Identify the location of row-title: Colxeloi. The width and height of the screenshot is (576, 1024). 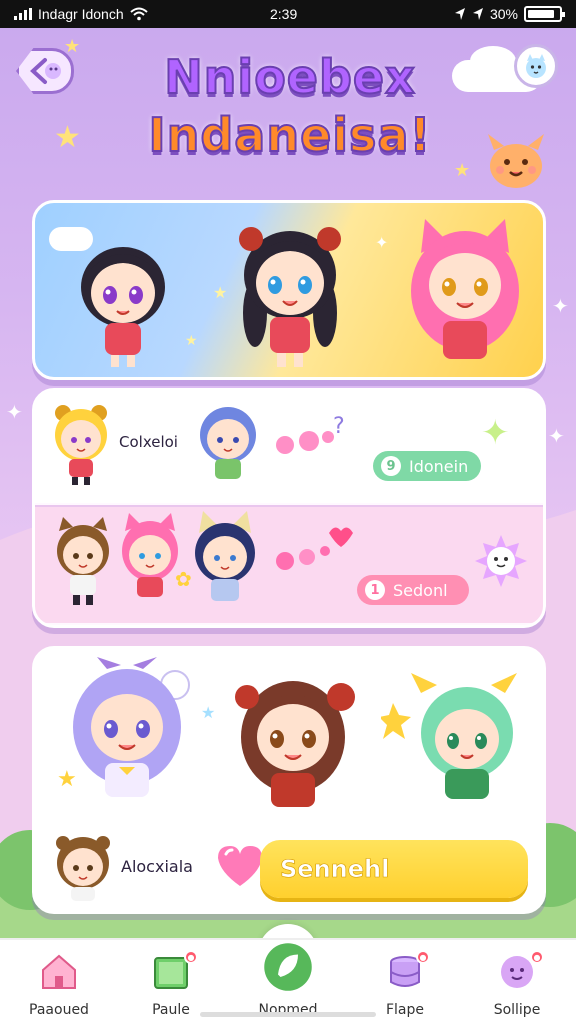
(148, 442).